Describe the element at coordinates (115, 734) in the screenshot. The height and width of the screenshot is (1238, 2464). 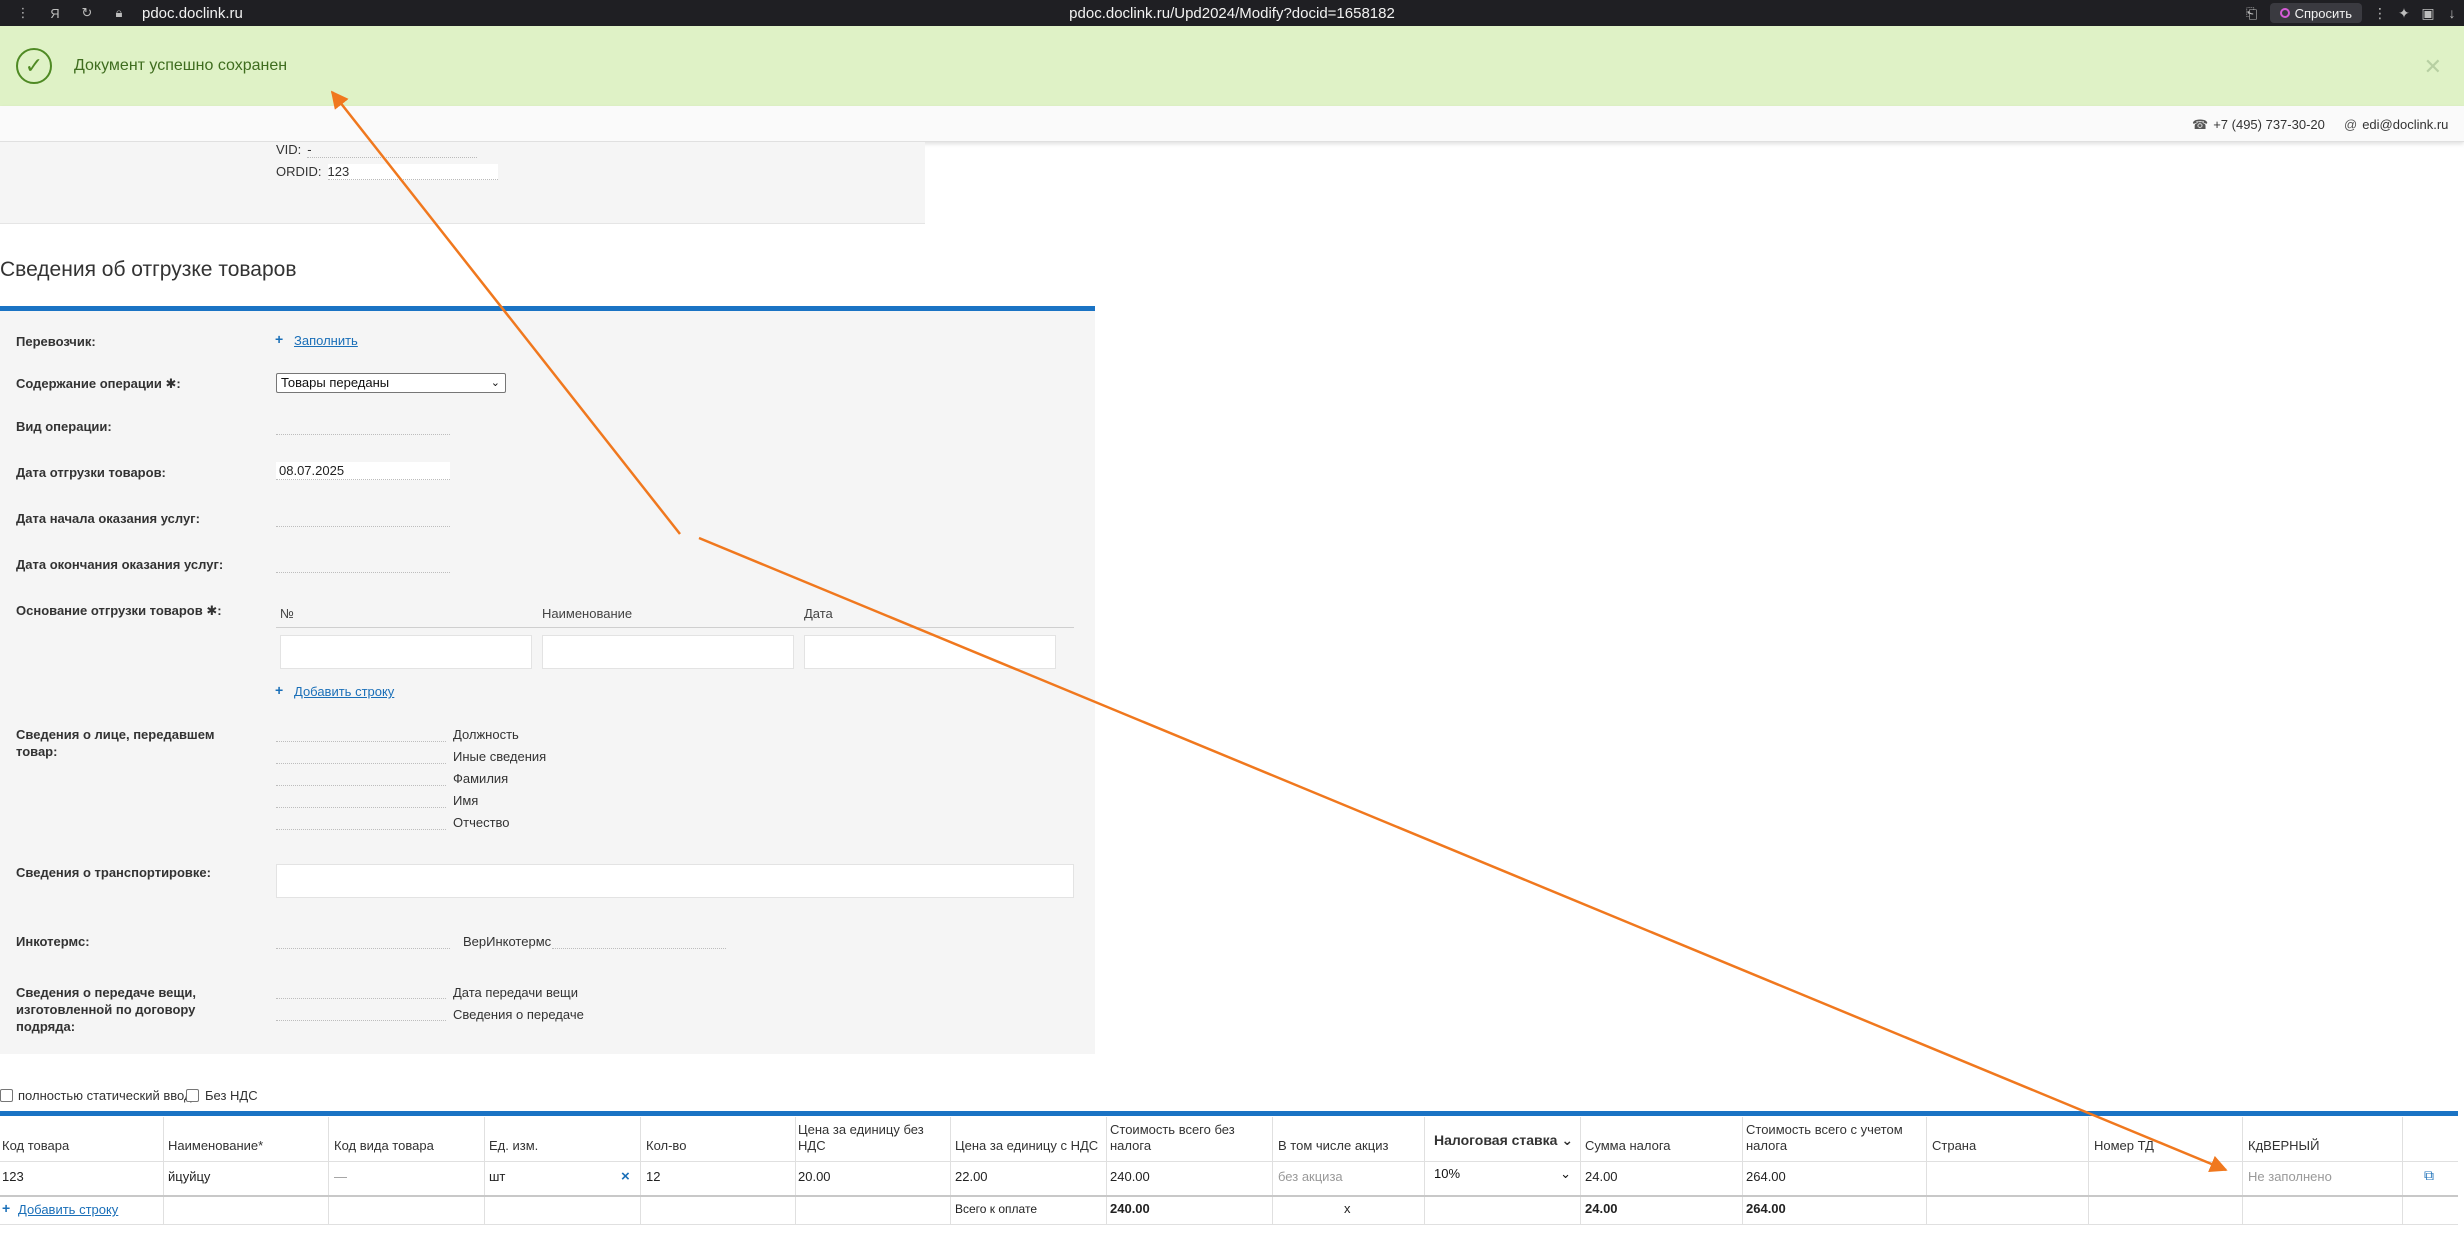
I see `person-label: Сведения о лице, передавшем` at that location.